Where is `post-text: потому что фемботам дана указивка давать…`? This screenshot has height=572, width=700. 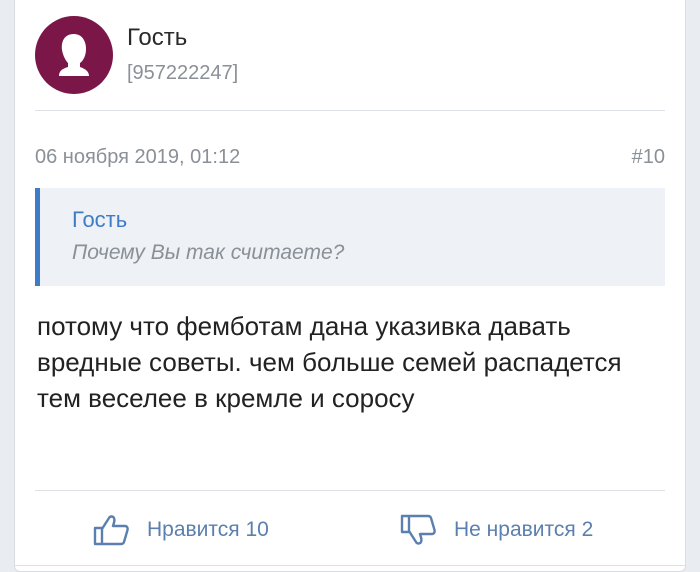 post-text: потому что фемботам дана указивка давать… is located at coordinates (329, 362).